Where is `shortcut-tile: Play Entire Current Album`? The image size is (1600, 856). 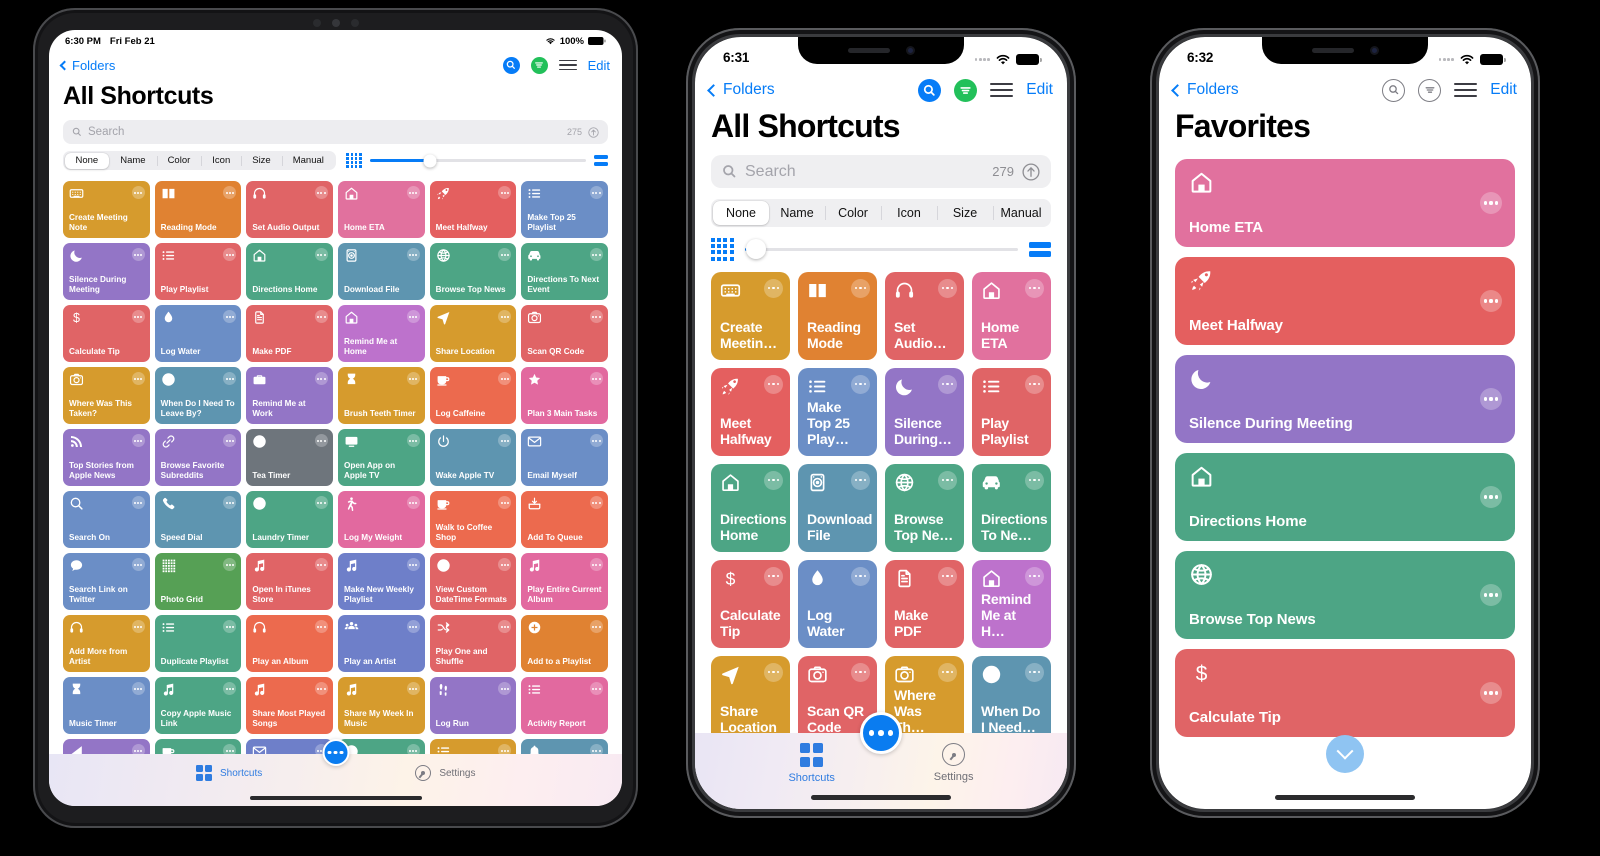
shortcut-tile: Play Entire Current Album is located at coordinates (564, 581).